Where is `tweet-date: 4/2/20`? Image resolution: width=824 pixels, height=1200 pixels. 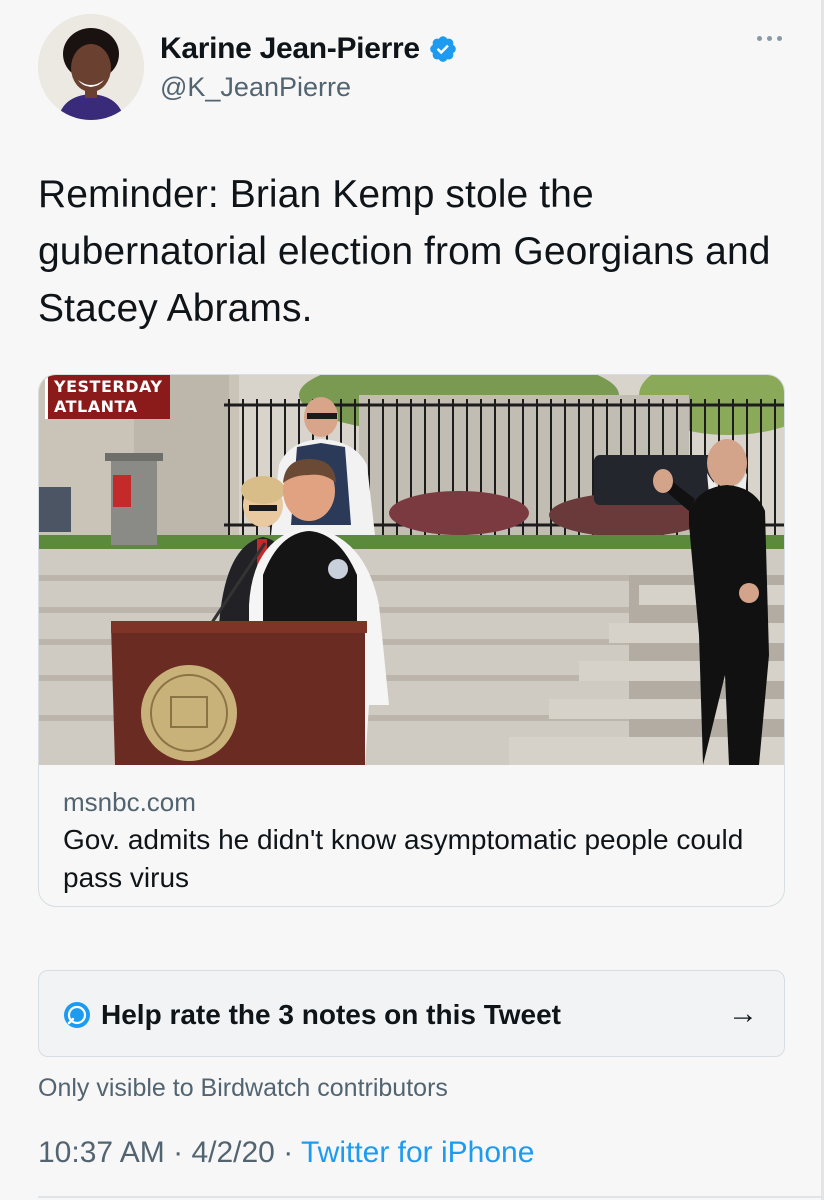
tweet-date: 4/2/20 is located at coordinates (232, 1152).